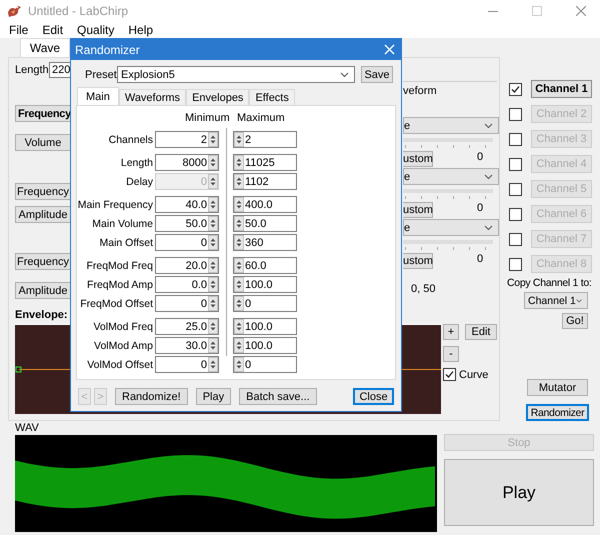 The height and width of the screenshot is (535, 600). Describe the element at coordinates (581, 11) in the screenshot. I see `close-icon` at that location.